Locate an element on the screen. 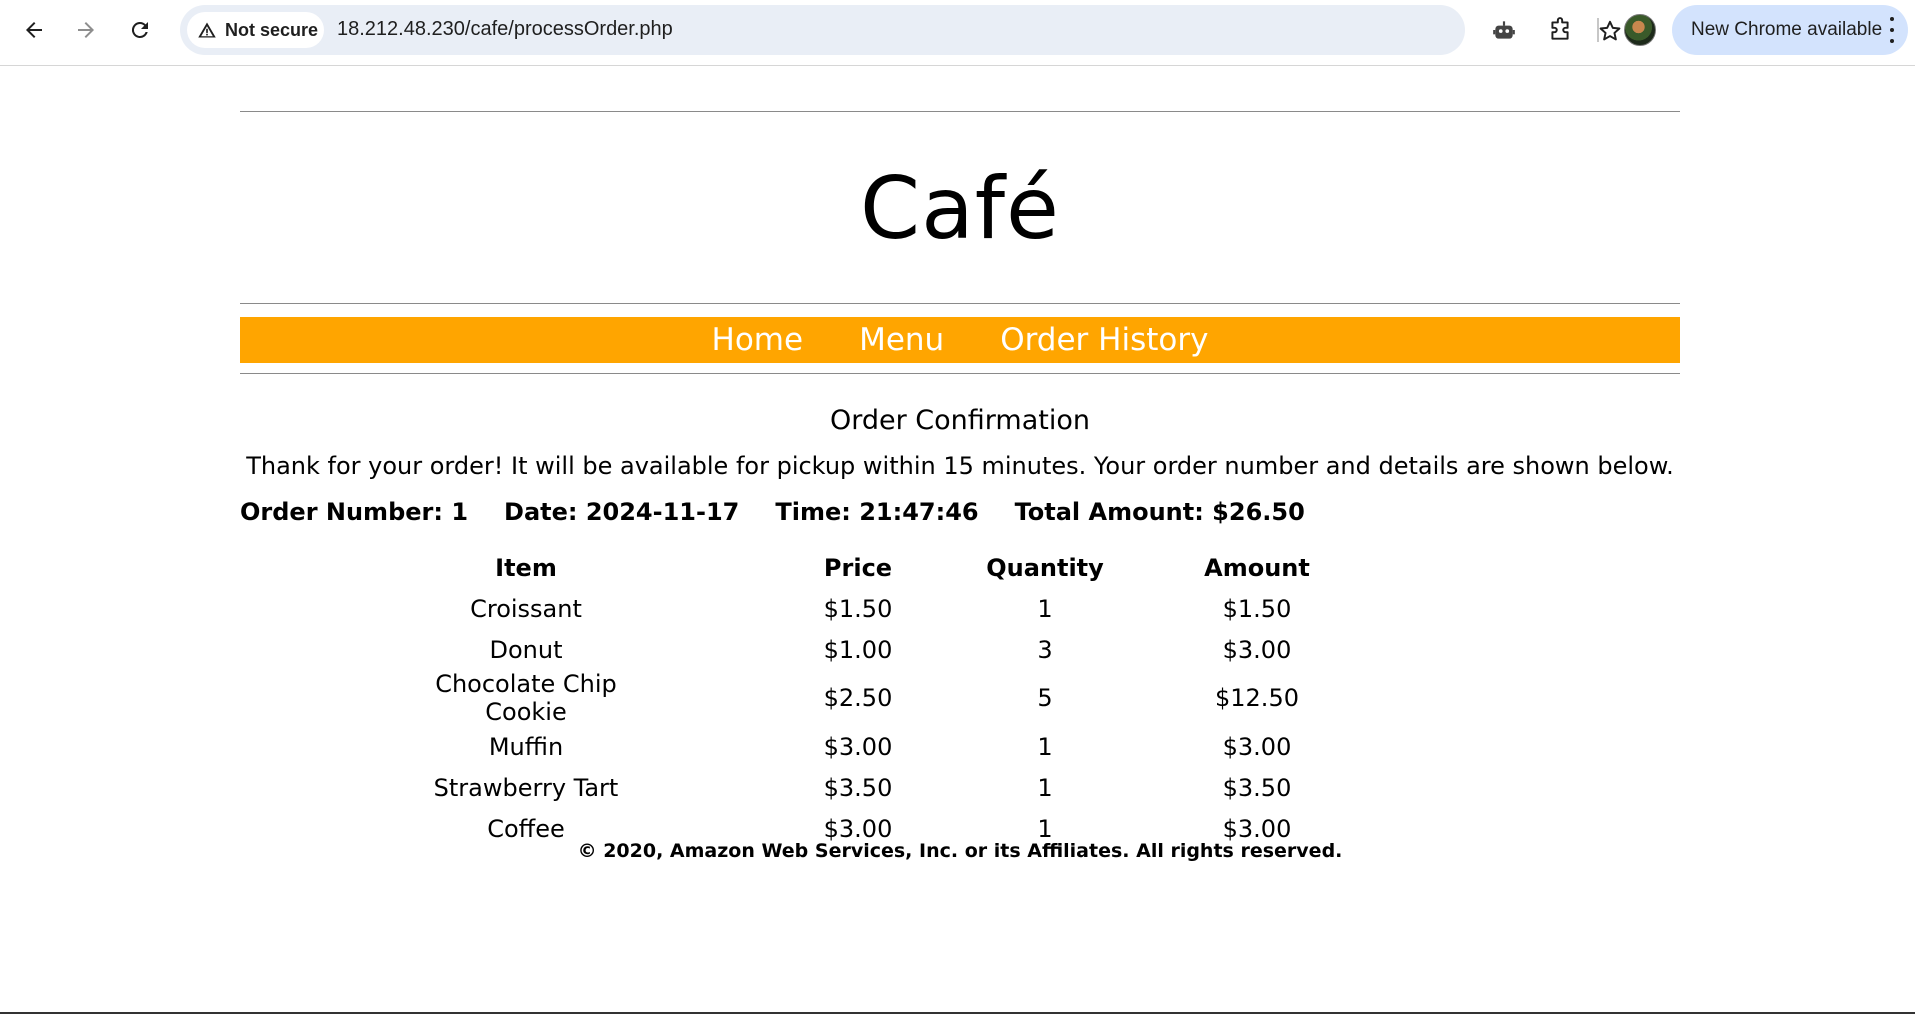  back-button is located at coordinates (34, 30).